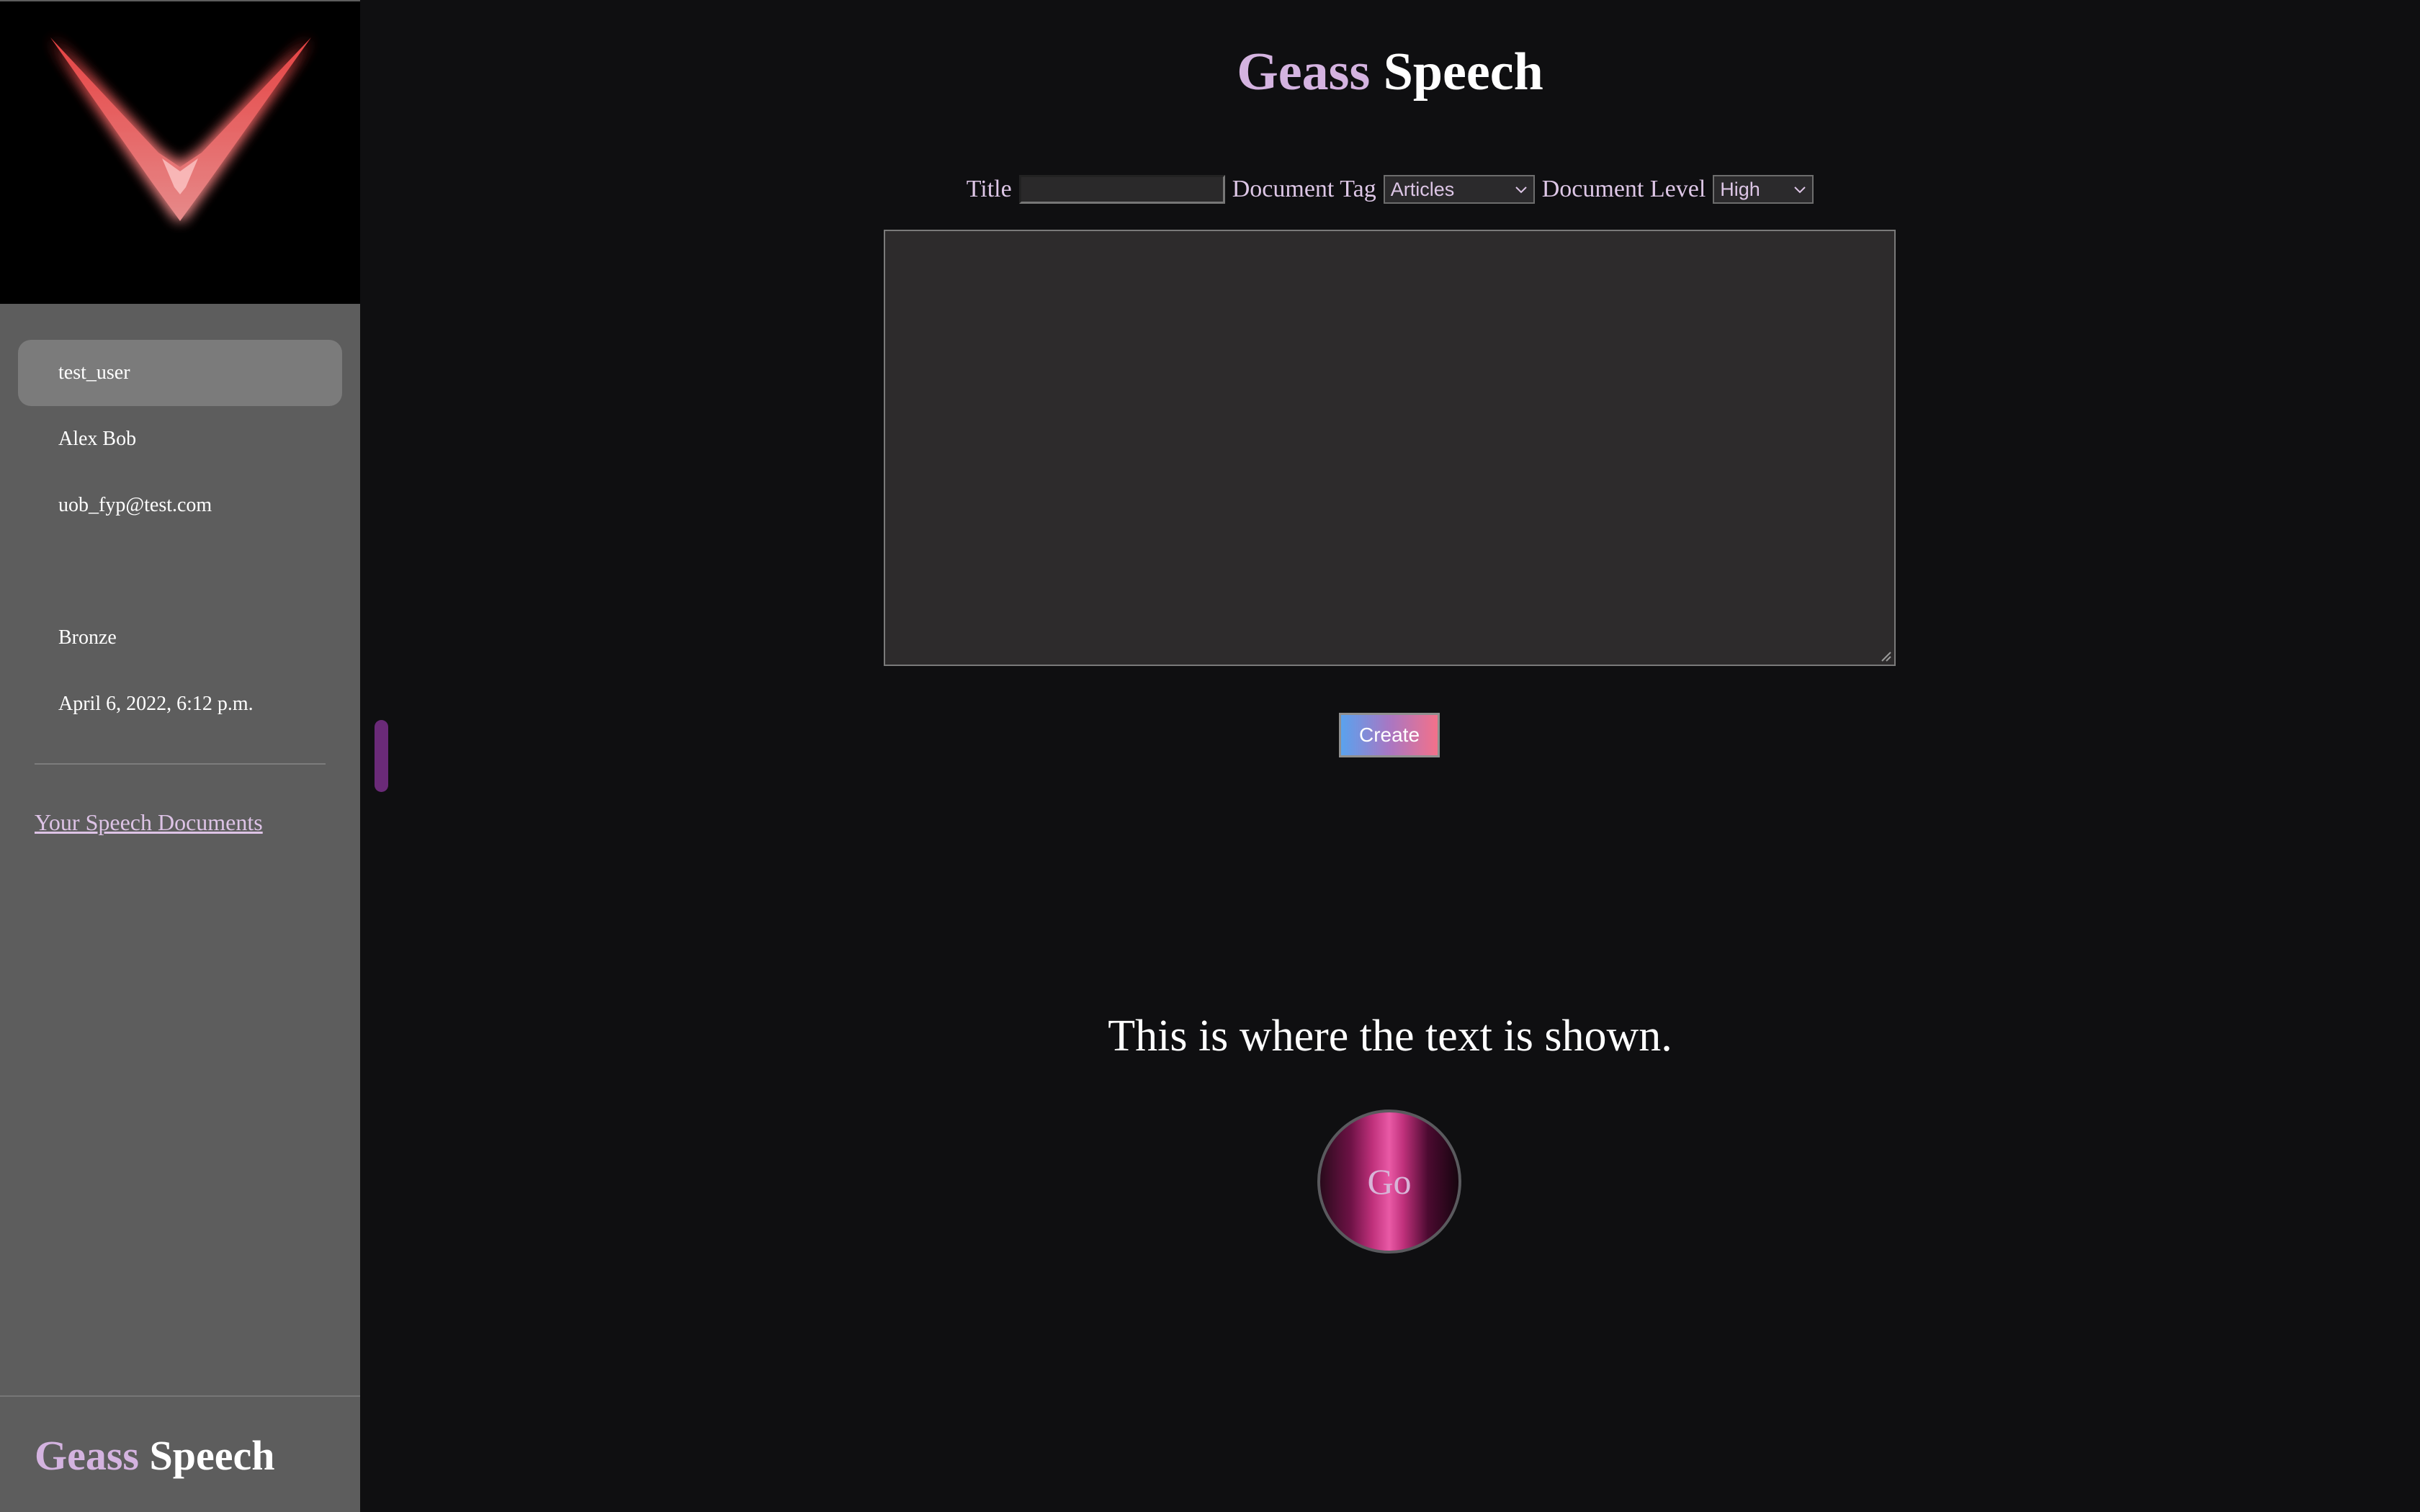 This screenshot has height=1512, width=2420. Describe the element at coordinates (1885, 655) in the screenshot. I see `resize-grip-icon` at that location.